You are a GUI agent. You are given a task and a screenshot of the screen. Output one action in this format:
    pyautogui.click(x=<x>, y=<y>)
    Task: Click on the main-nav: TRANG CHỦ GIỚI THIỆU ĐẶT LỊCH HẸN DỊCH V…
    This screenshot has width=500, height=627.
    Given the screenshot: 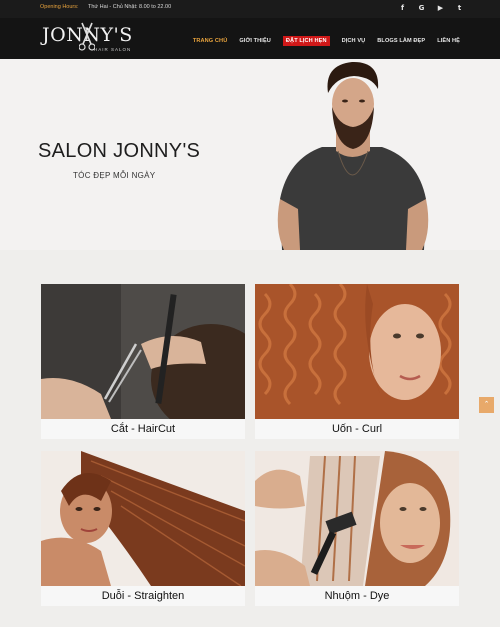 What is the action you would take?
    pyautogui.click(x=320, y=41)
    